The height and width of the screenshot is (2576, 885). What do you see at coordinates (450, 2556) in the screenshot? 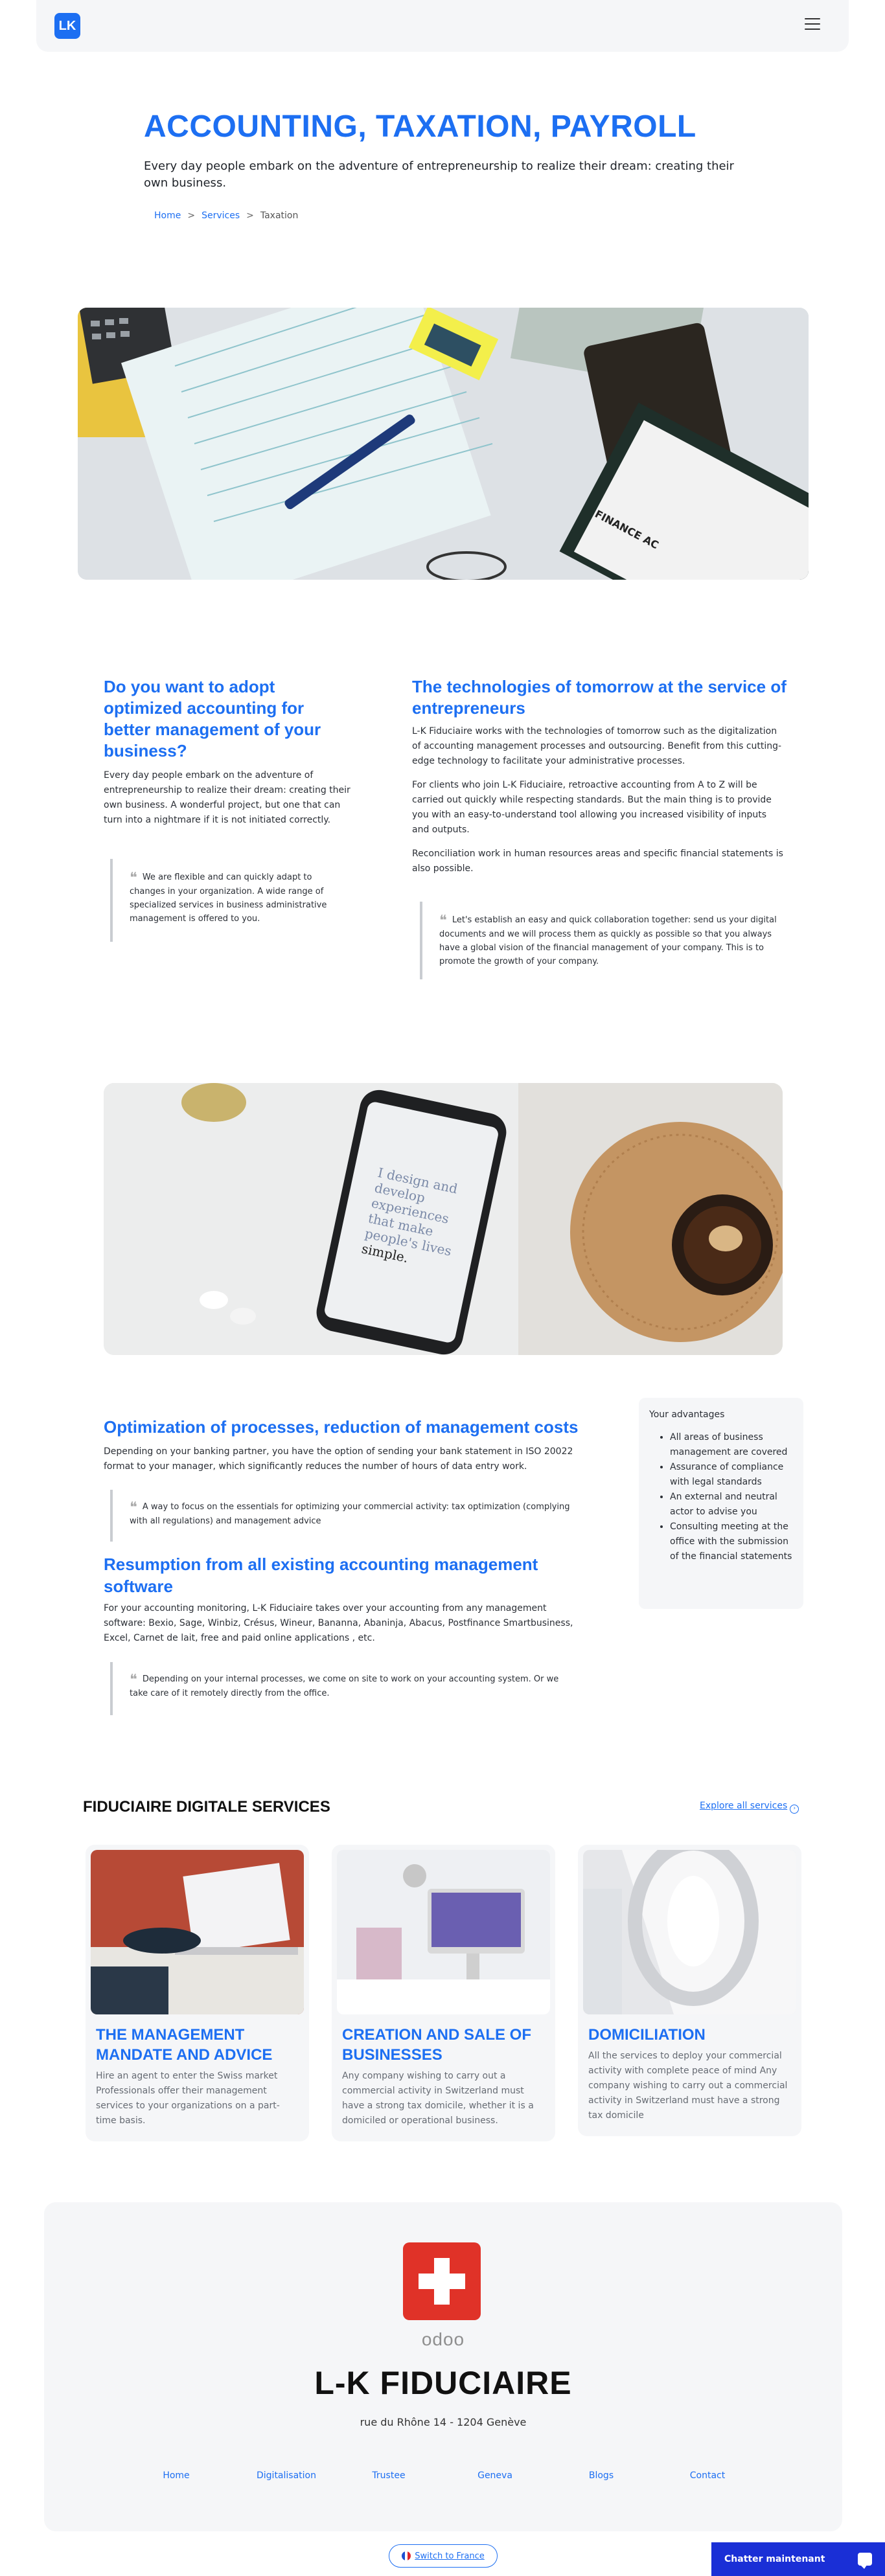
I see `switch-country-label: Switch to France` at bounding box center [450, 2556].